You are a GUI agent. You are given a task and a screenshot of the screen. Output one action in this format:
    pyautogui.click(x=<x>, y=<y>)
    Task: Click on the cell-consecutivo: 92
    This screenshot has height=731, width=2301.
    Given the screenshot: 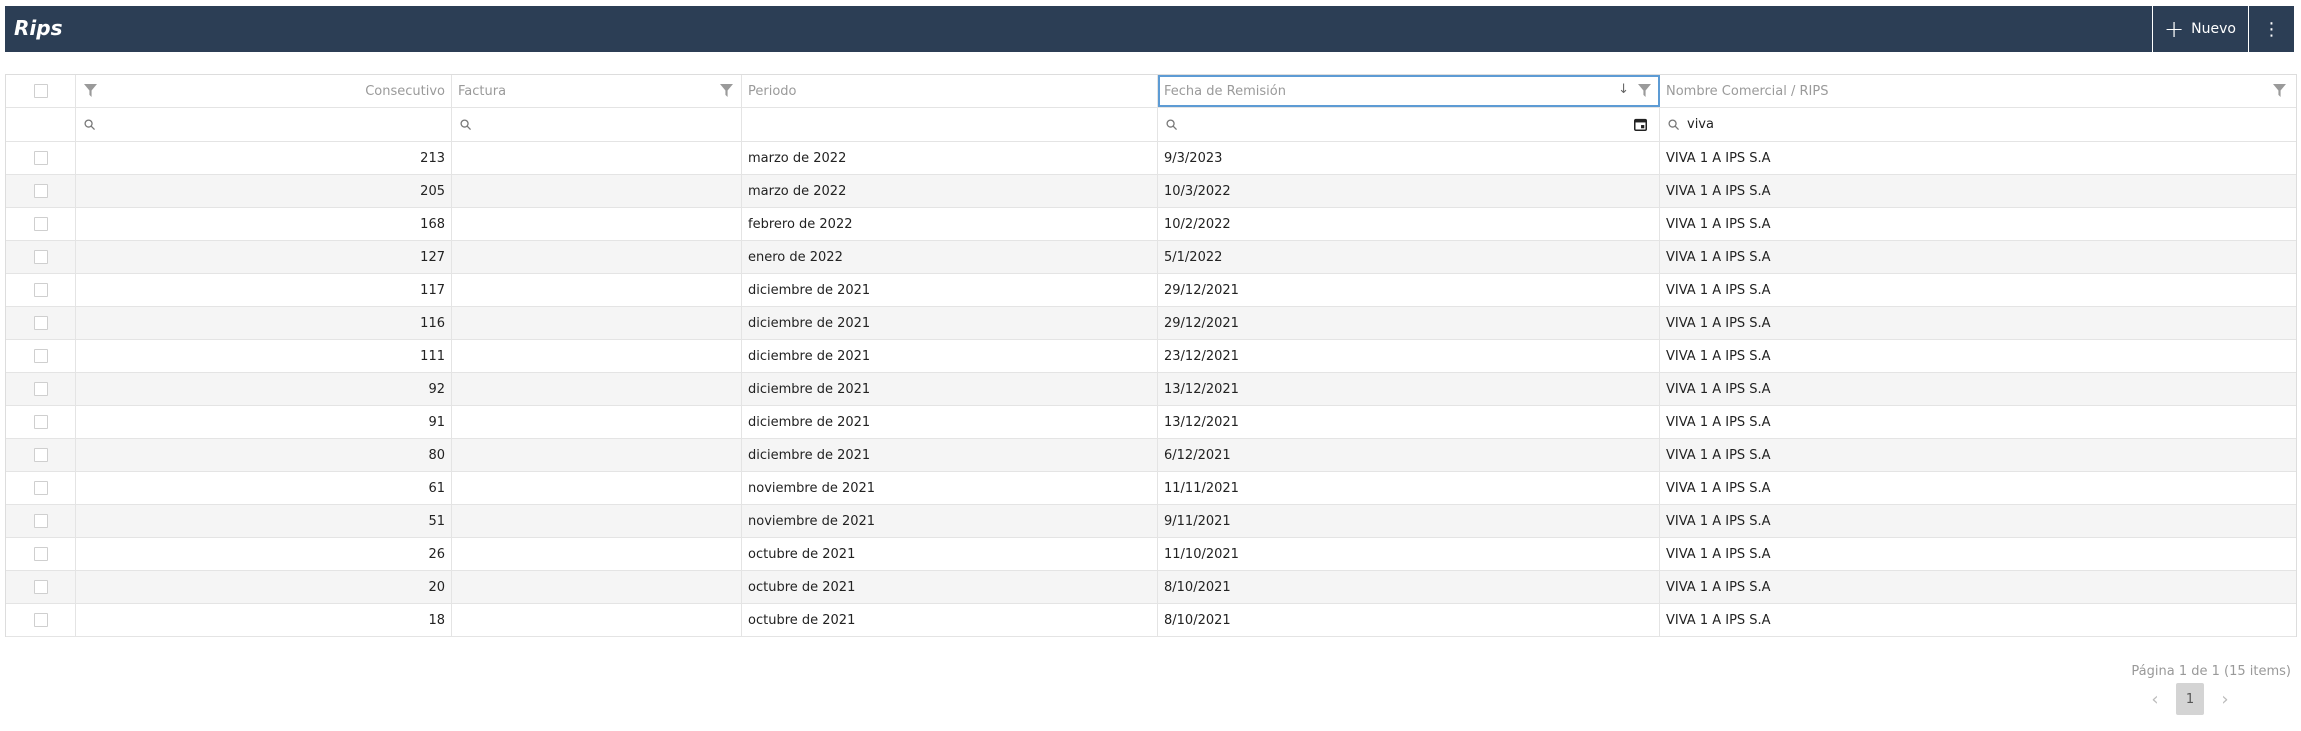 What is the action you would take?
    pyautogui.click(x=264, y=389)
    